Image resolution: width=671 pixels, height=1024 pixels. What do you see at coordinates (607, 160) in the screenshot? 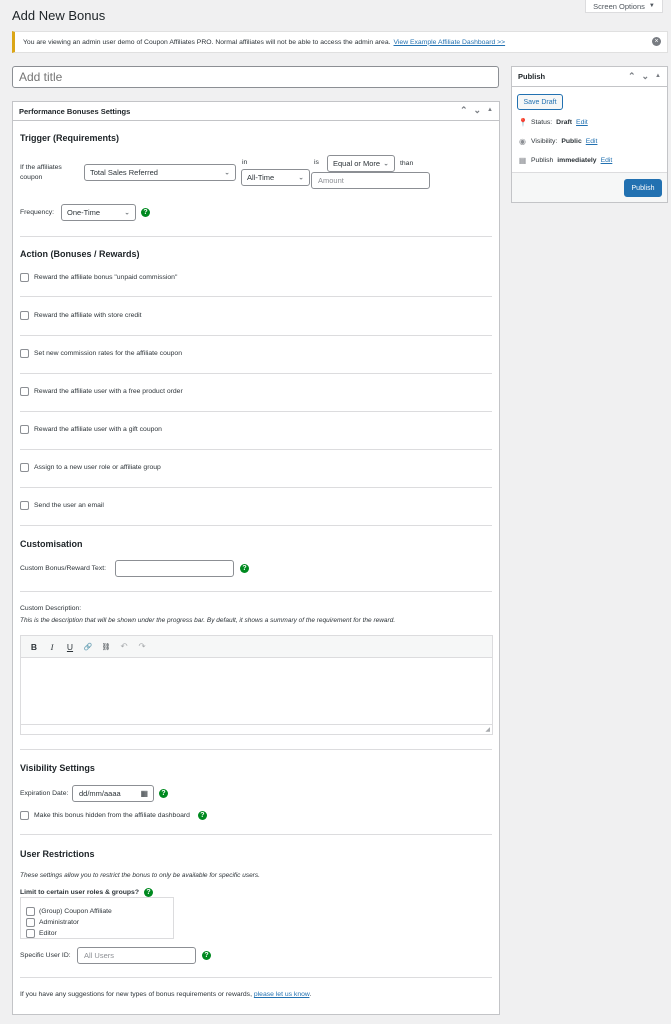
I see `edit-publish-link: Edit` at bounding box center [607, 160].